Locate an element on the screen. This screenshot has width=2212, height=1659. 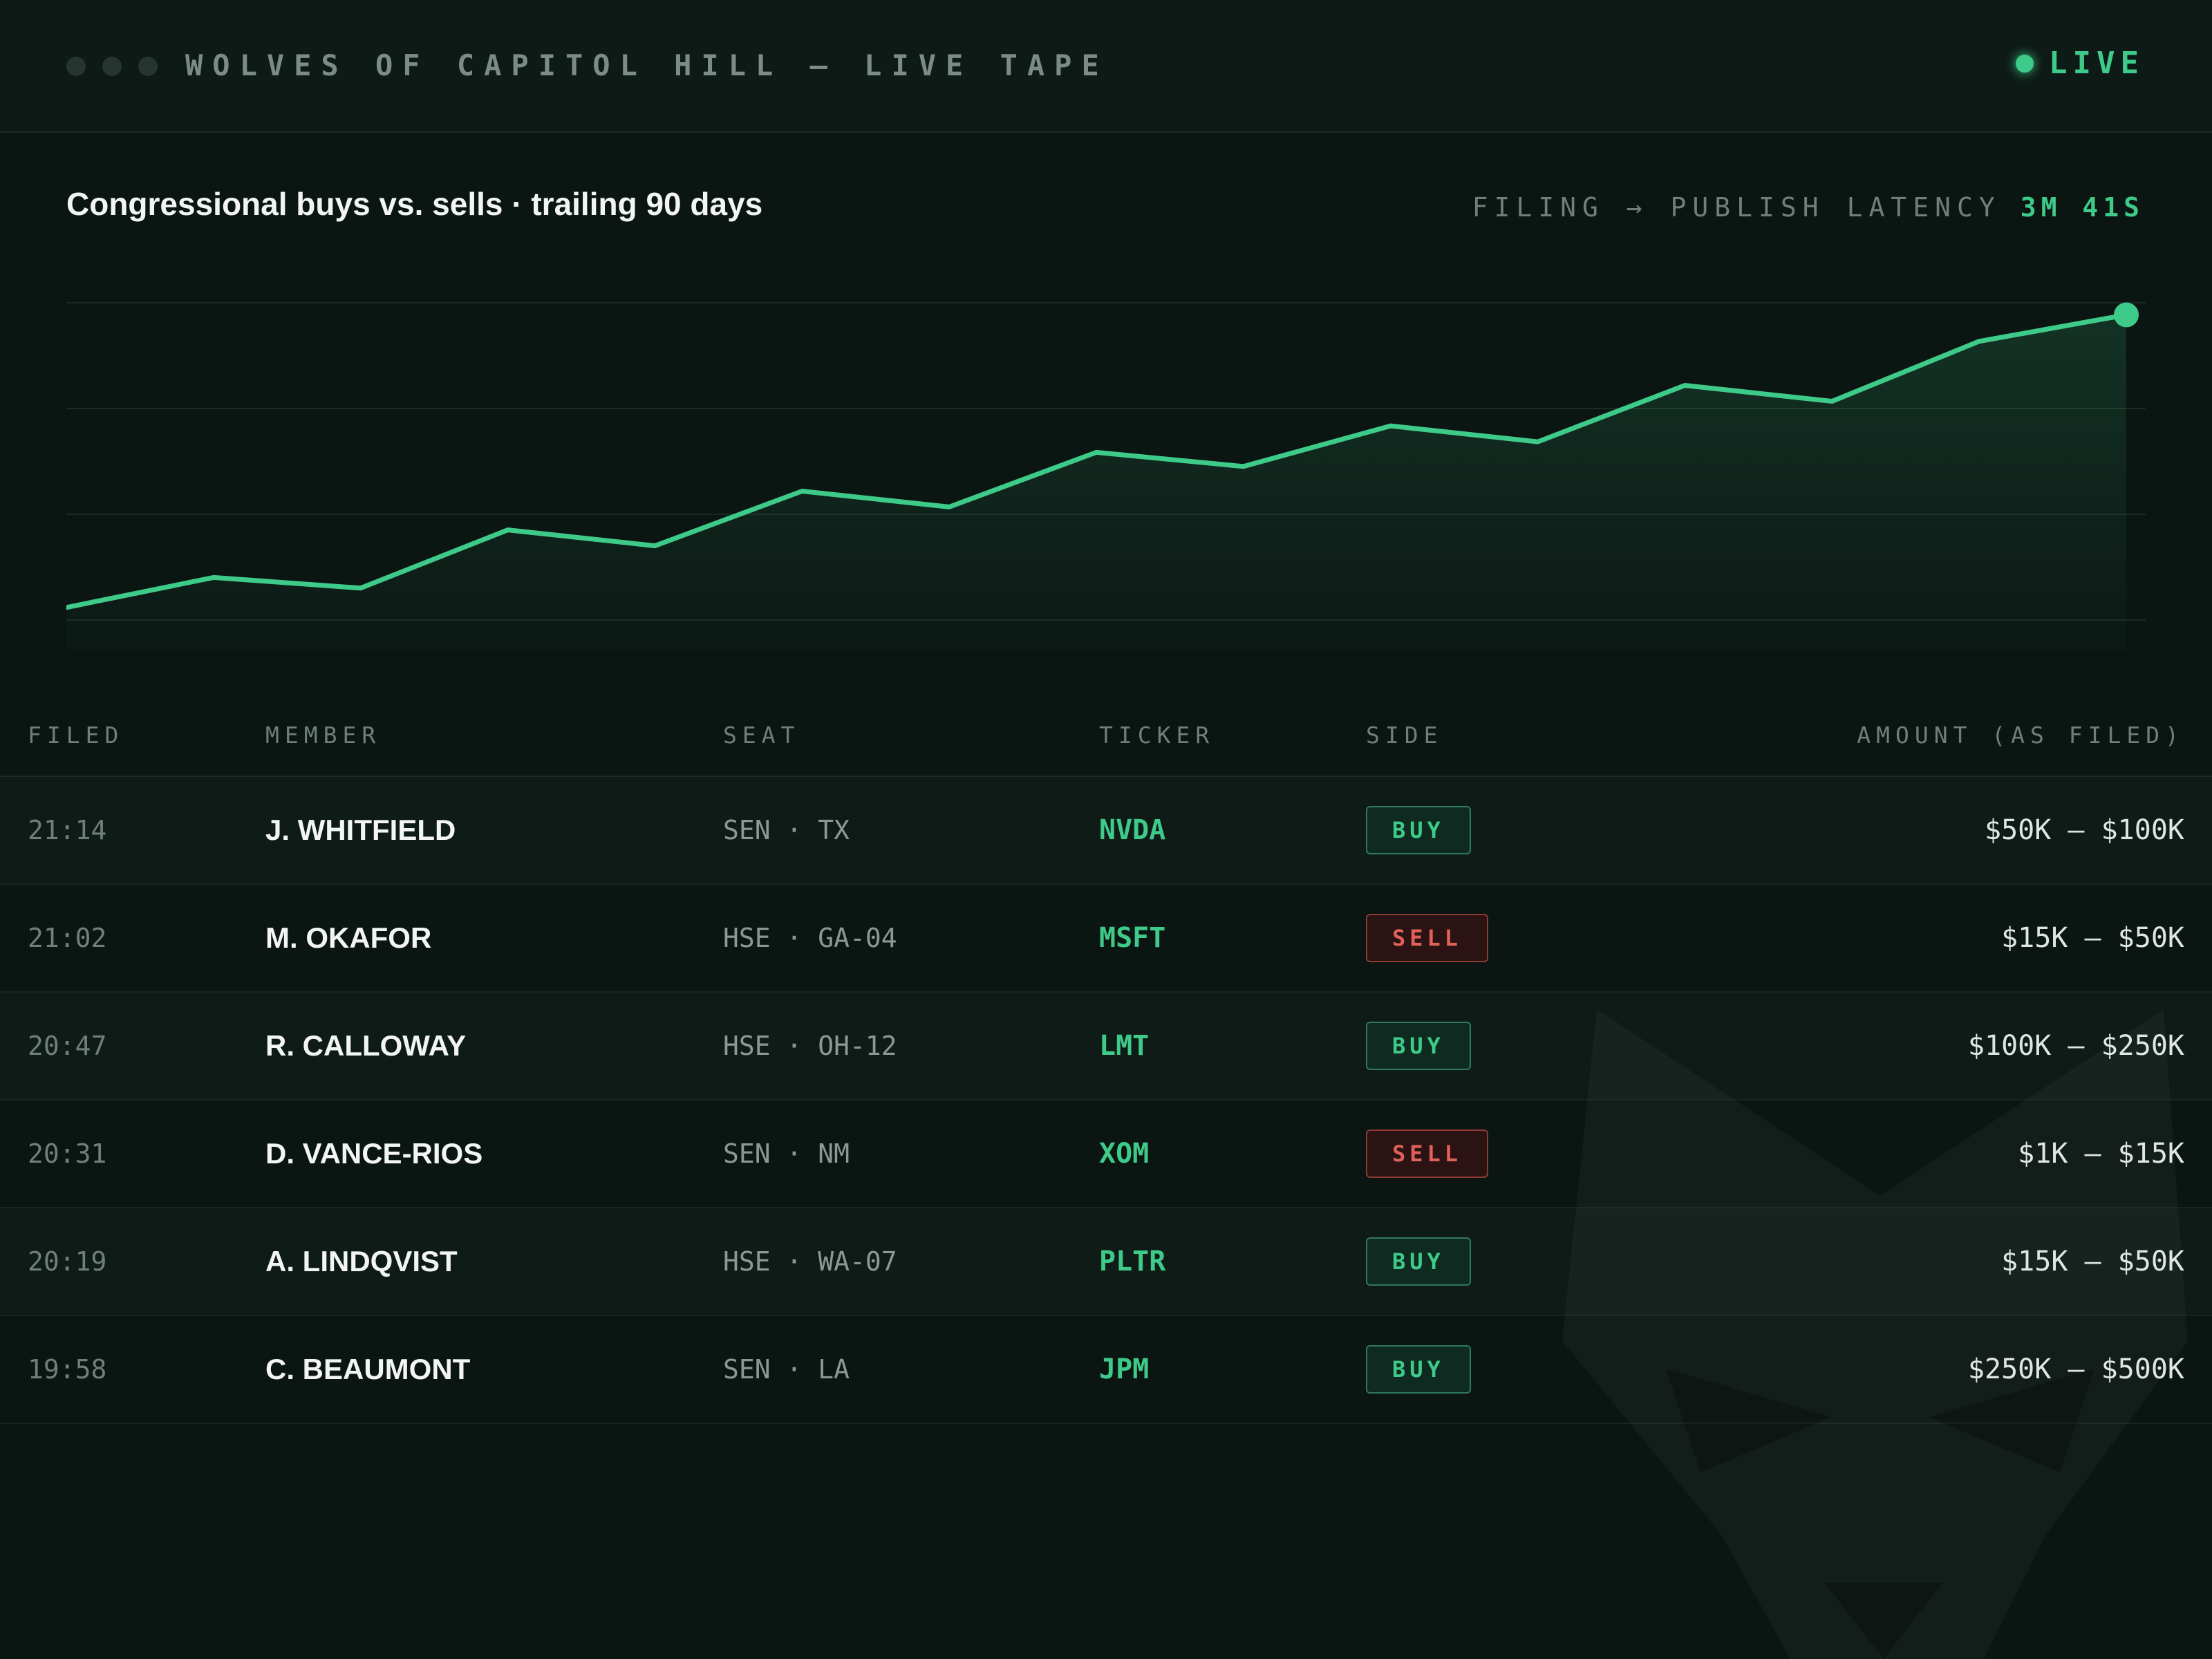
latency-readout: FILING → PUBLISH LATENCY 3M 41S is located at coordinates (1808, 208).